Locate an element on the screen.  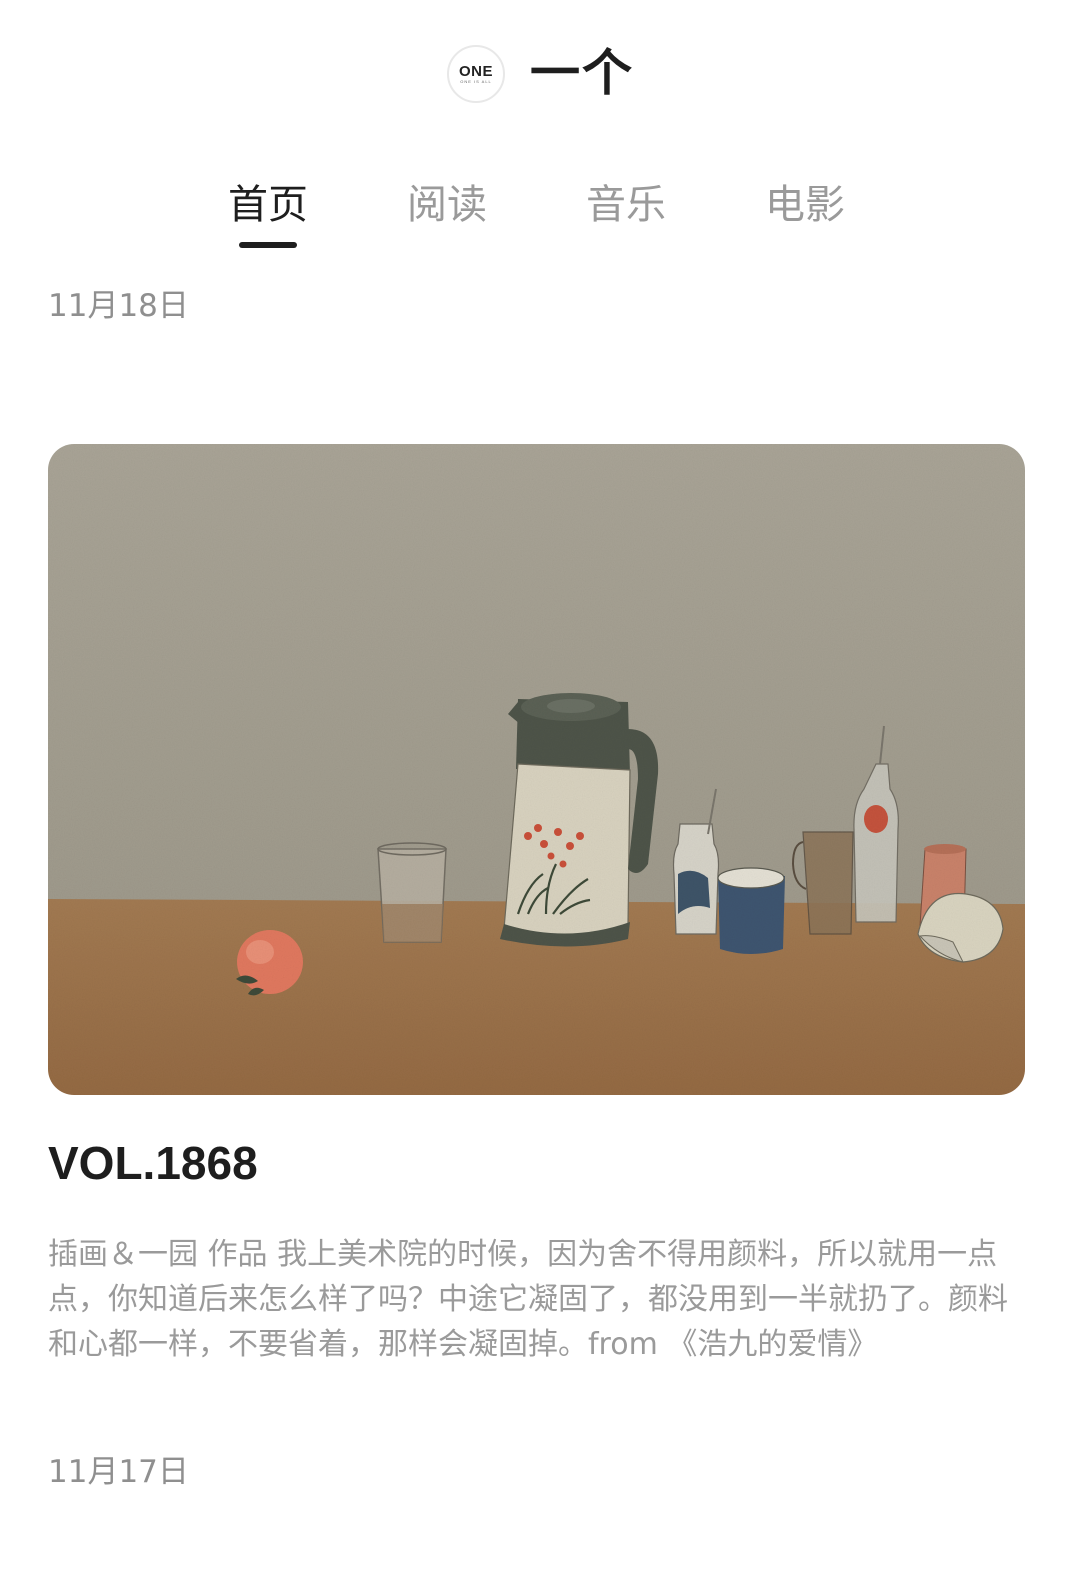
app-header: ONE ONE IS ALL 一个 is located at coordinates (540, 75).